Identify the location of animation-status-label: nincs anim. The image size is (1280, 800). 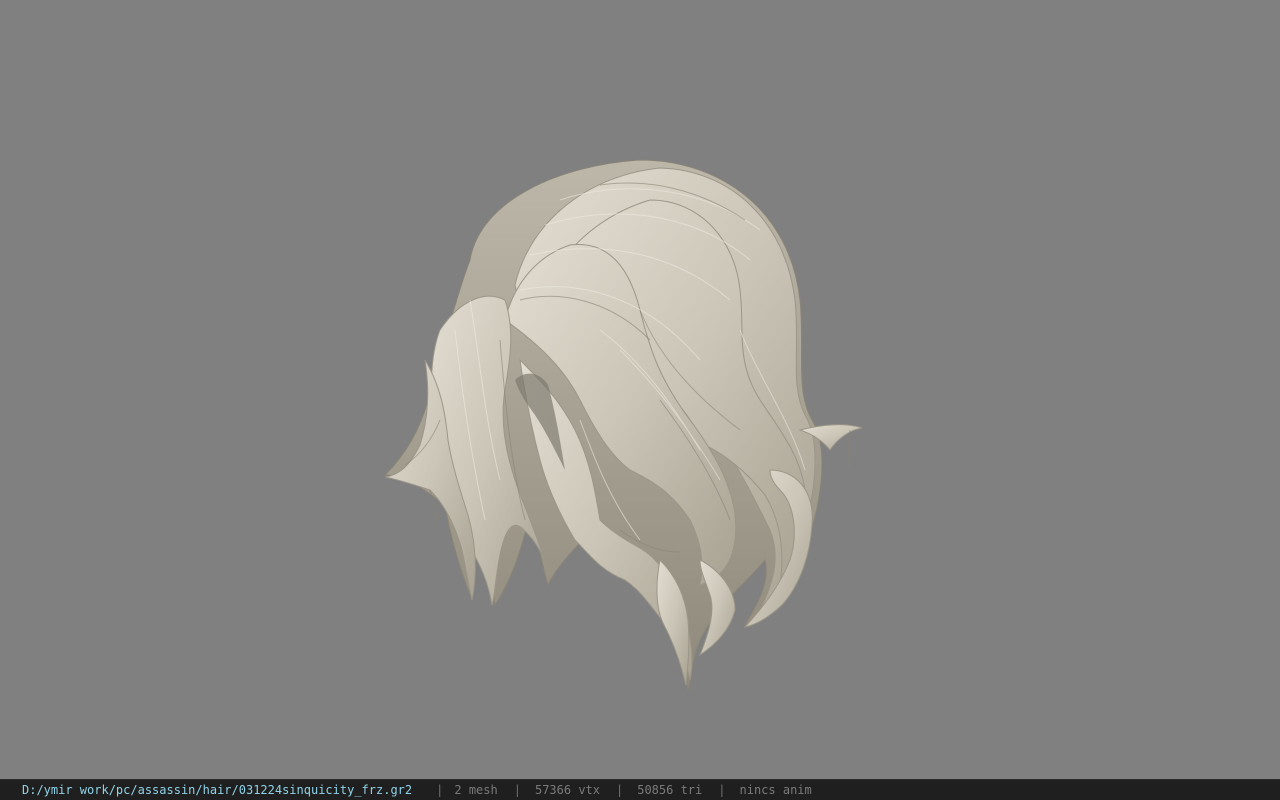
(775, 790).